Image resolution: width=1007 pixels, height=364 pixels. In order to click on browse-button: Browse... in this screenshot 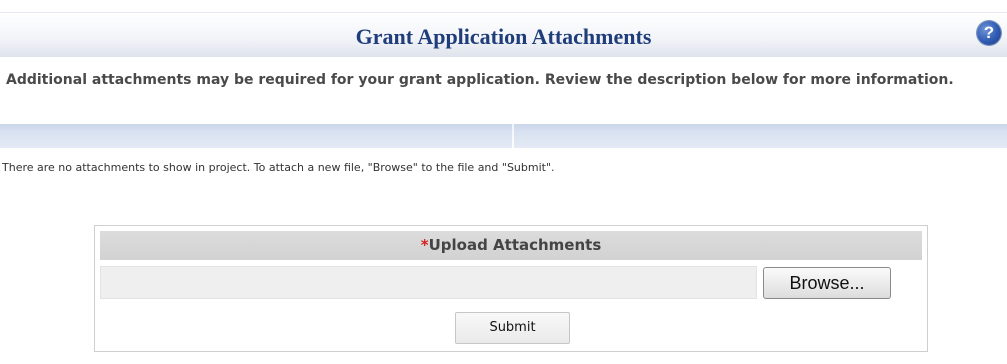, I will do `click(827, 283)`.